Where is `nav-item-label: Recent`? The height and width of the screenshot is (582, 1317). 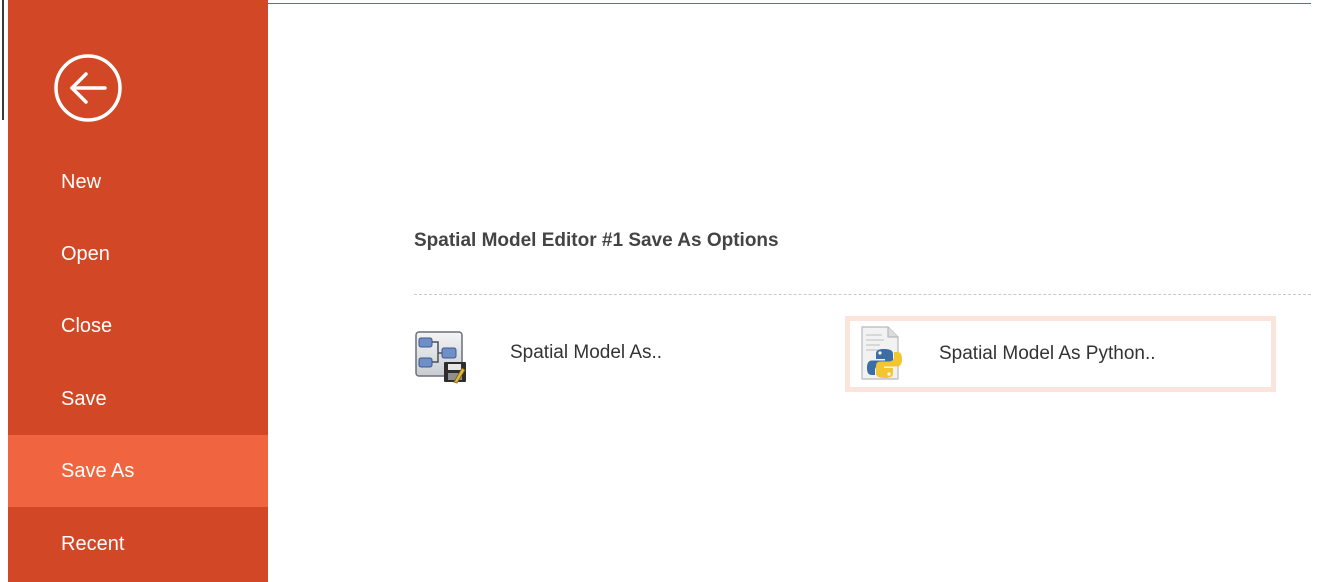 nav-item-label: Recent is located at coordinates (93, 544).